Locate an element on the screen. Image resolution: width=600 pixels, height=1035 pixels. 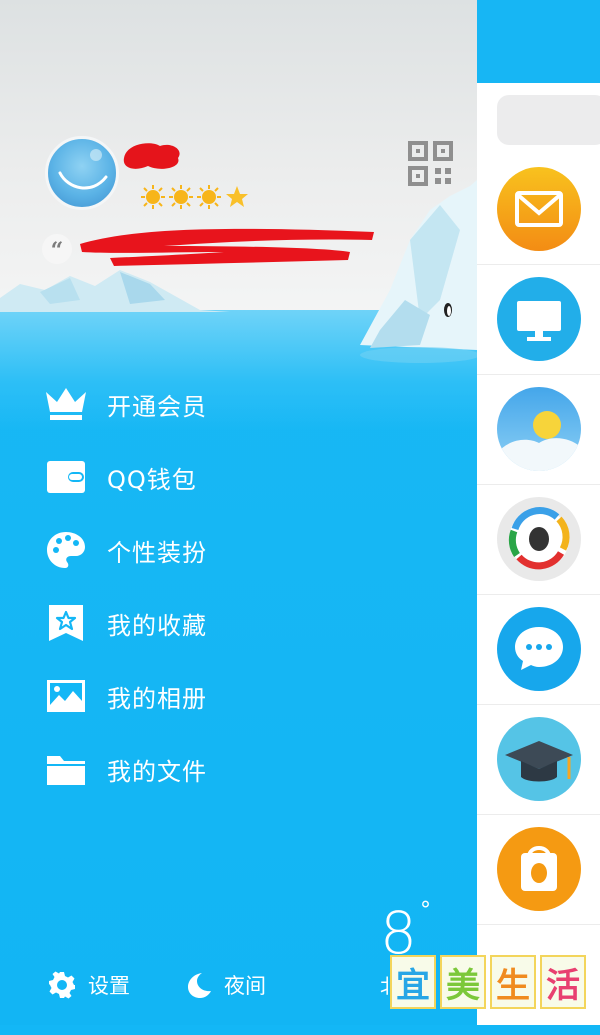
night-mode-button: 夜间 is located at coordinates (226, 985).